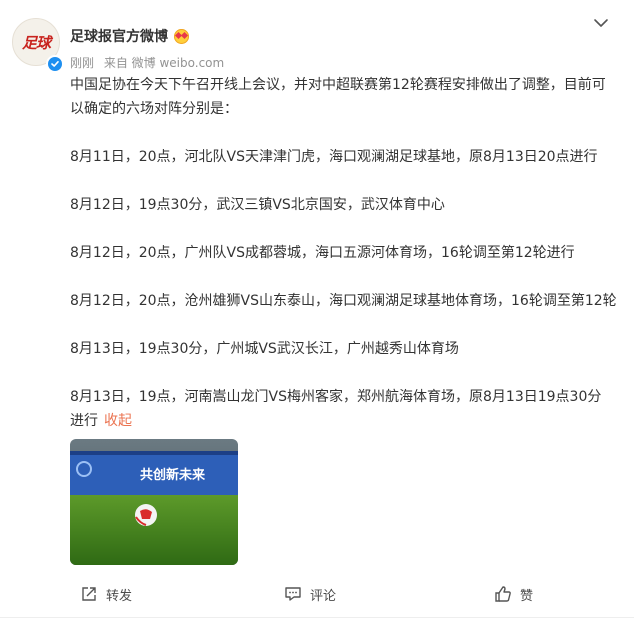  I want to click on post-photo: 共创新未来, so click(154, 502).